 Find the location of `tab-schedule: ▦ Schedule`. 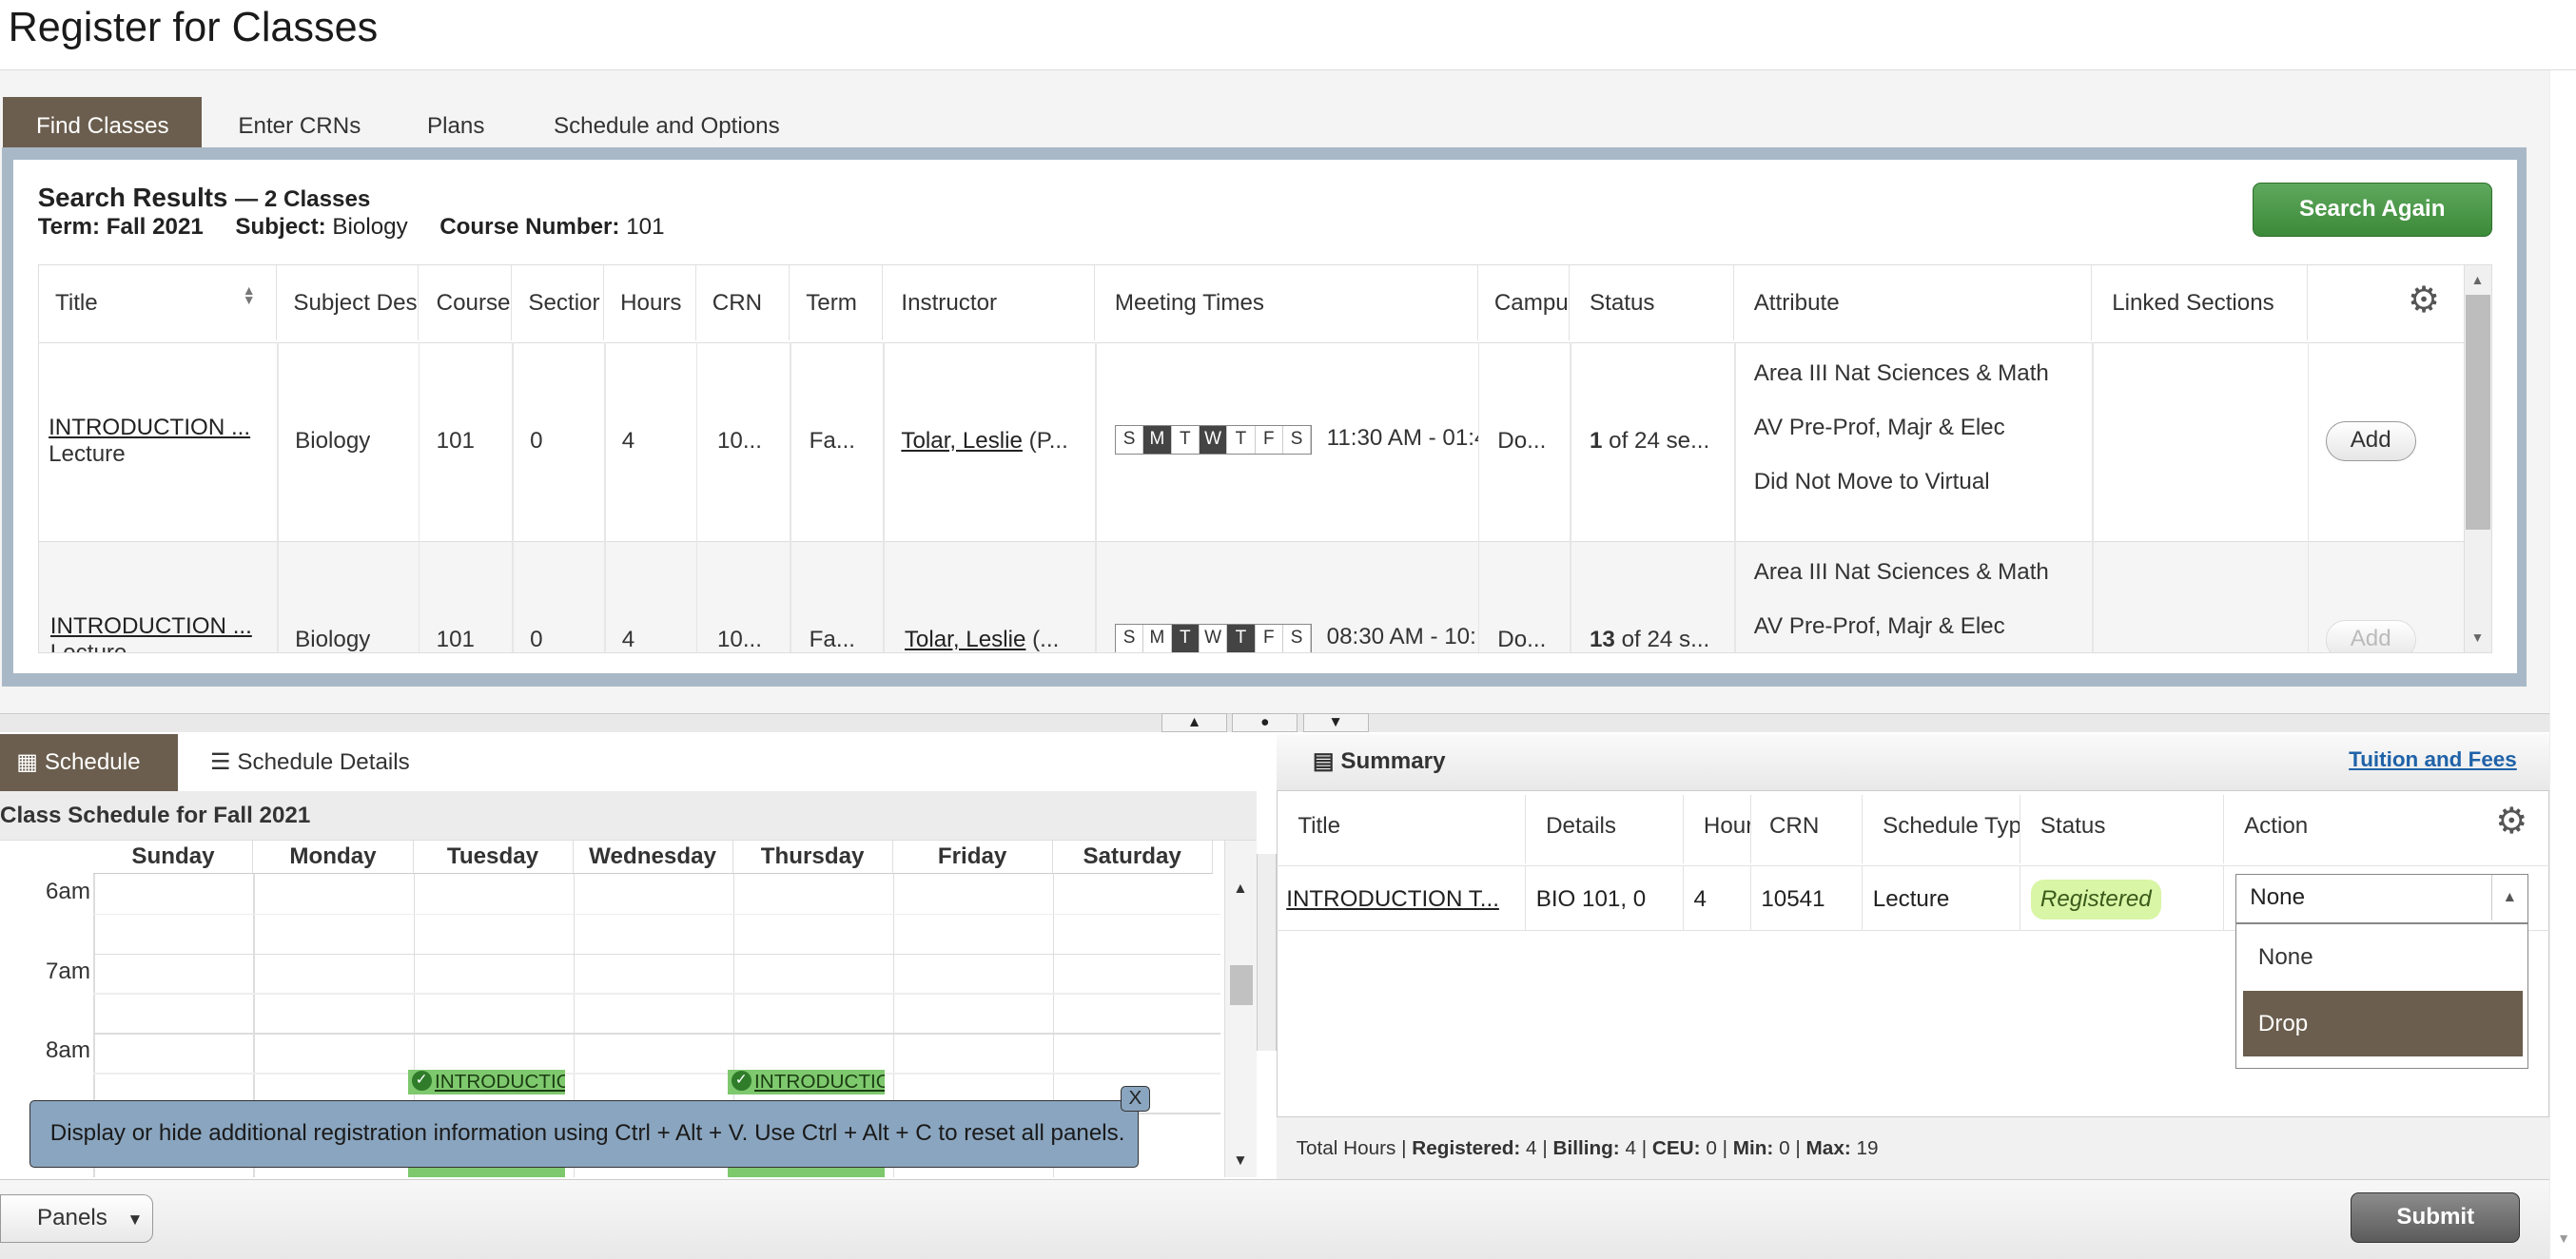

tab-schedule: ▦ Schedule is located at coordinates (89, 762).